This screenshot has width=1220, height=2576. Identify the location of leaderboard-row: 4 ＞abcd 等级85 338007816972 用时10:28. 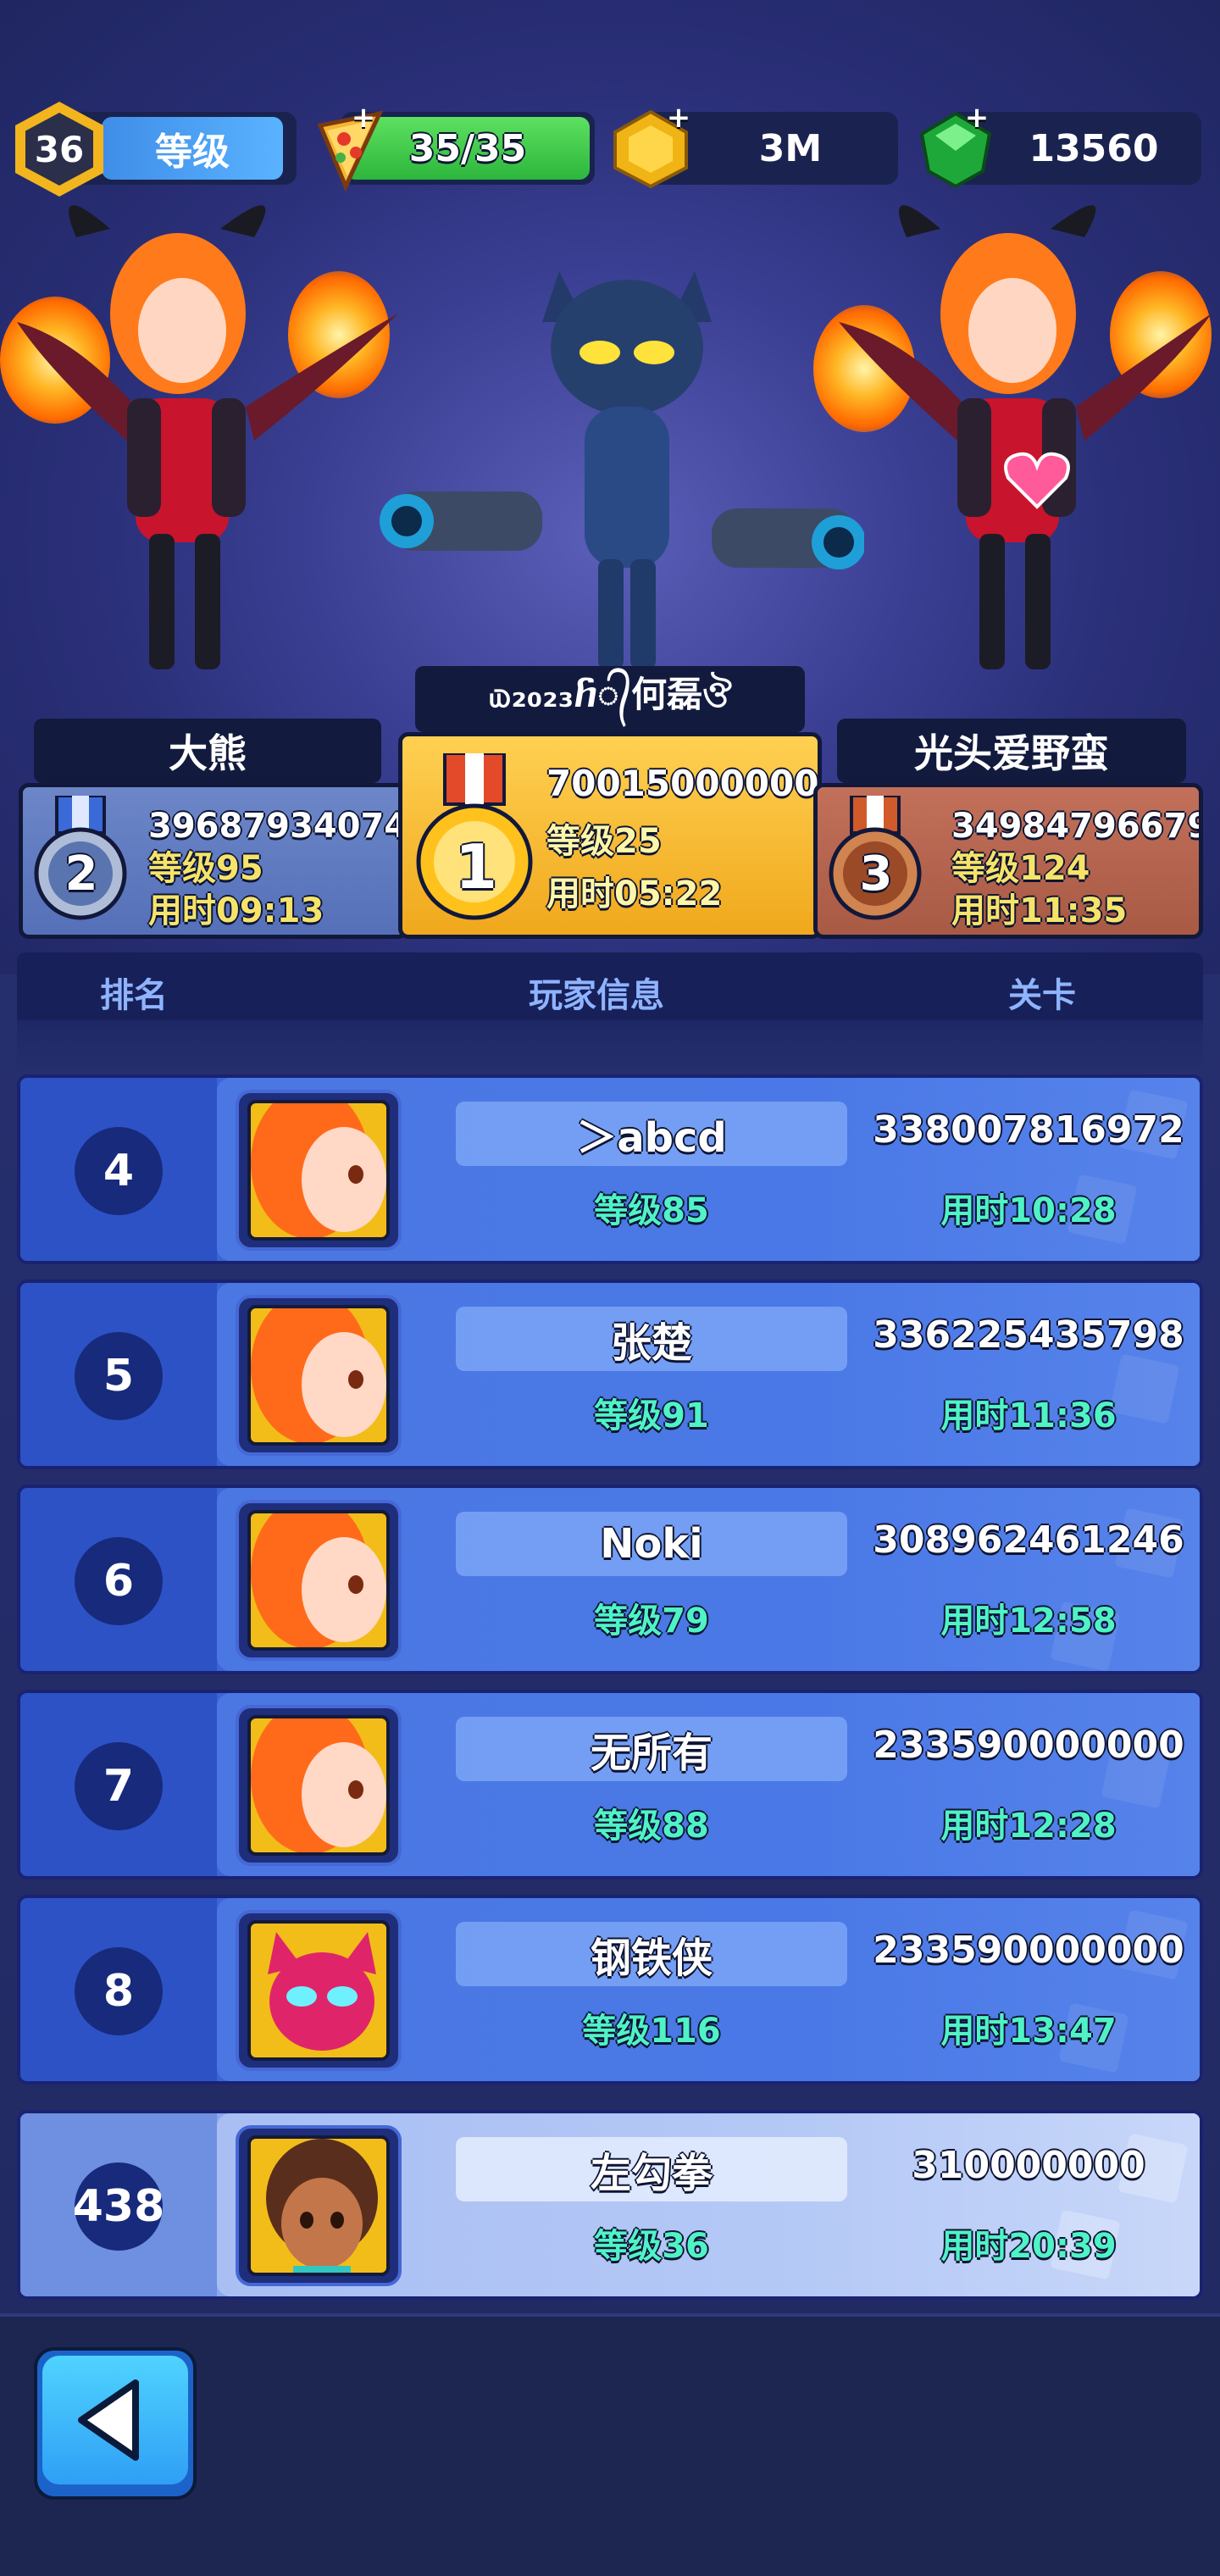
(610, 1169).